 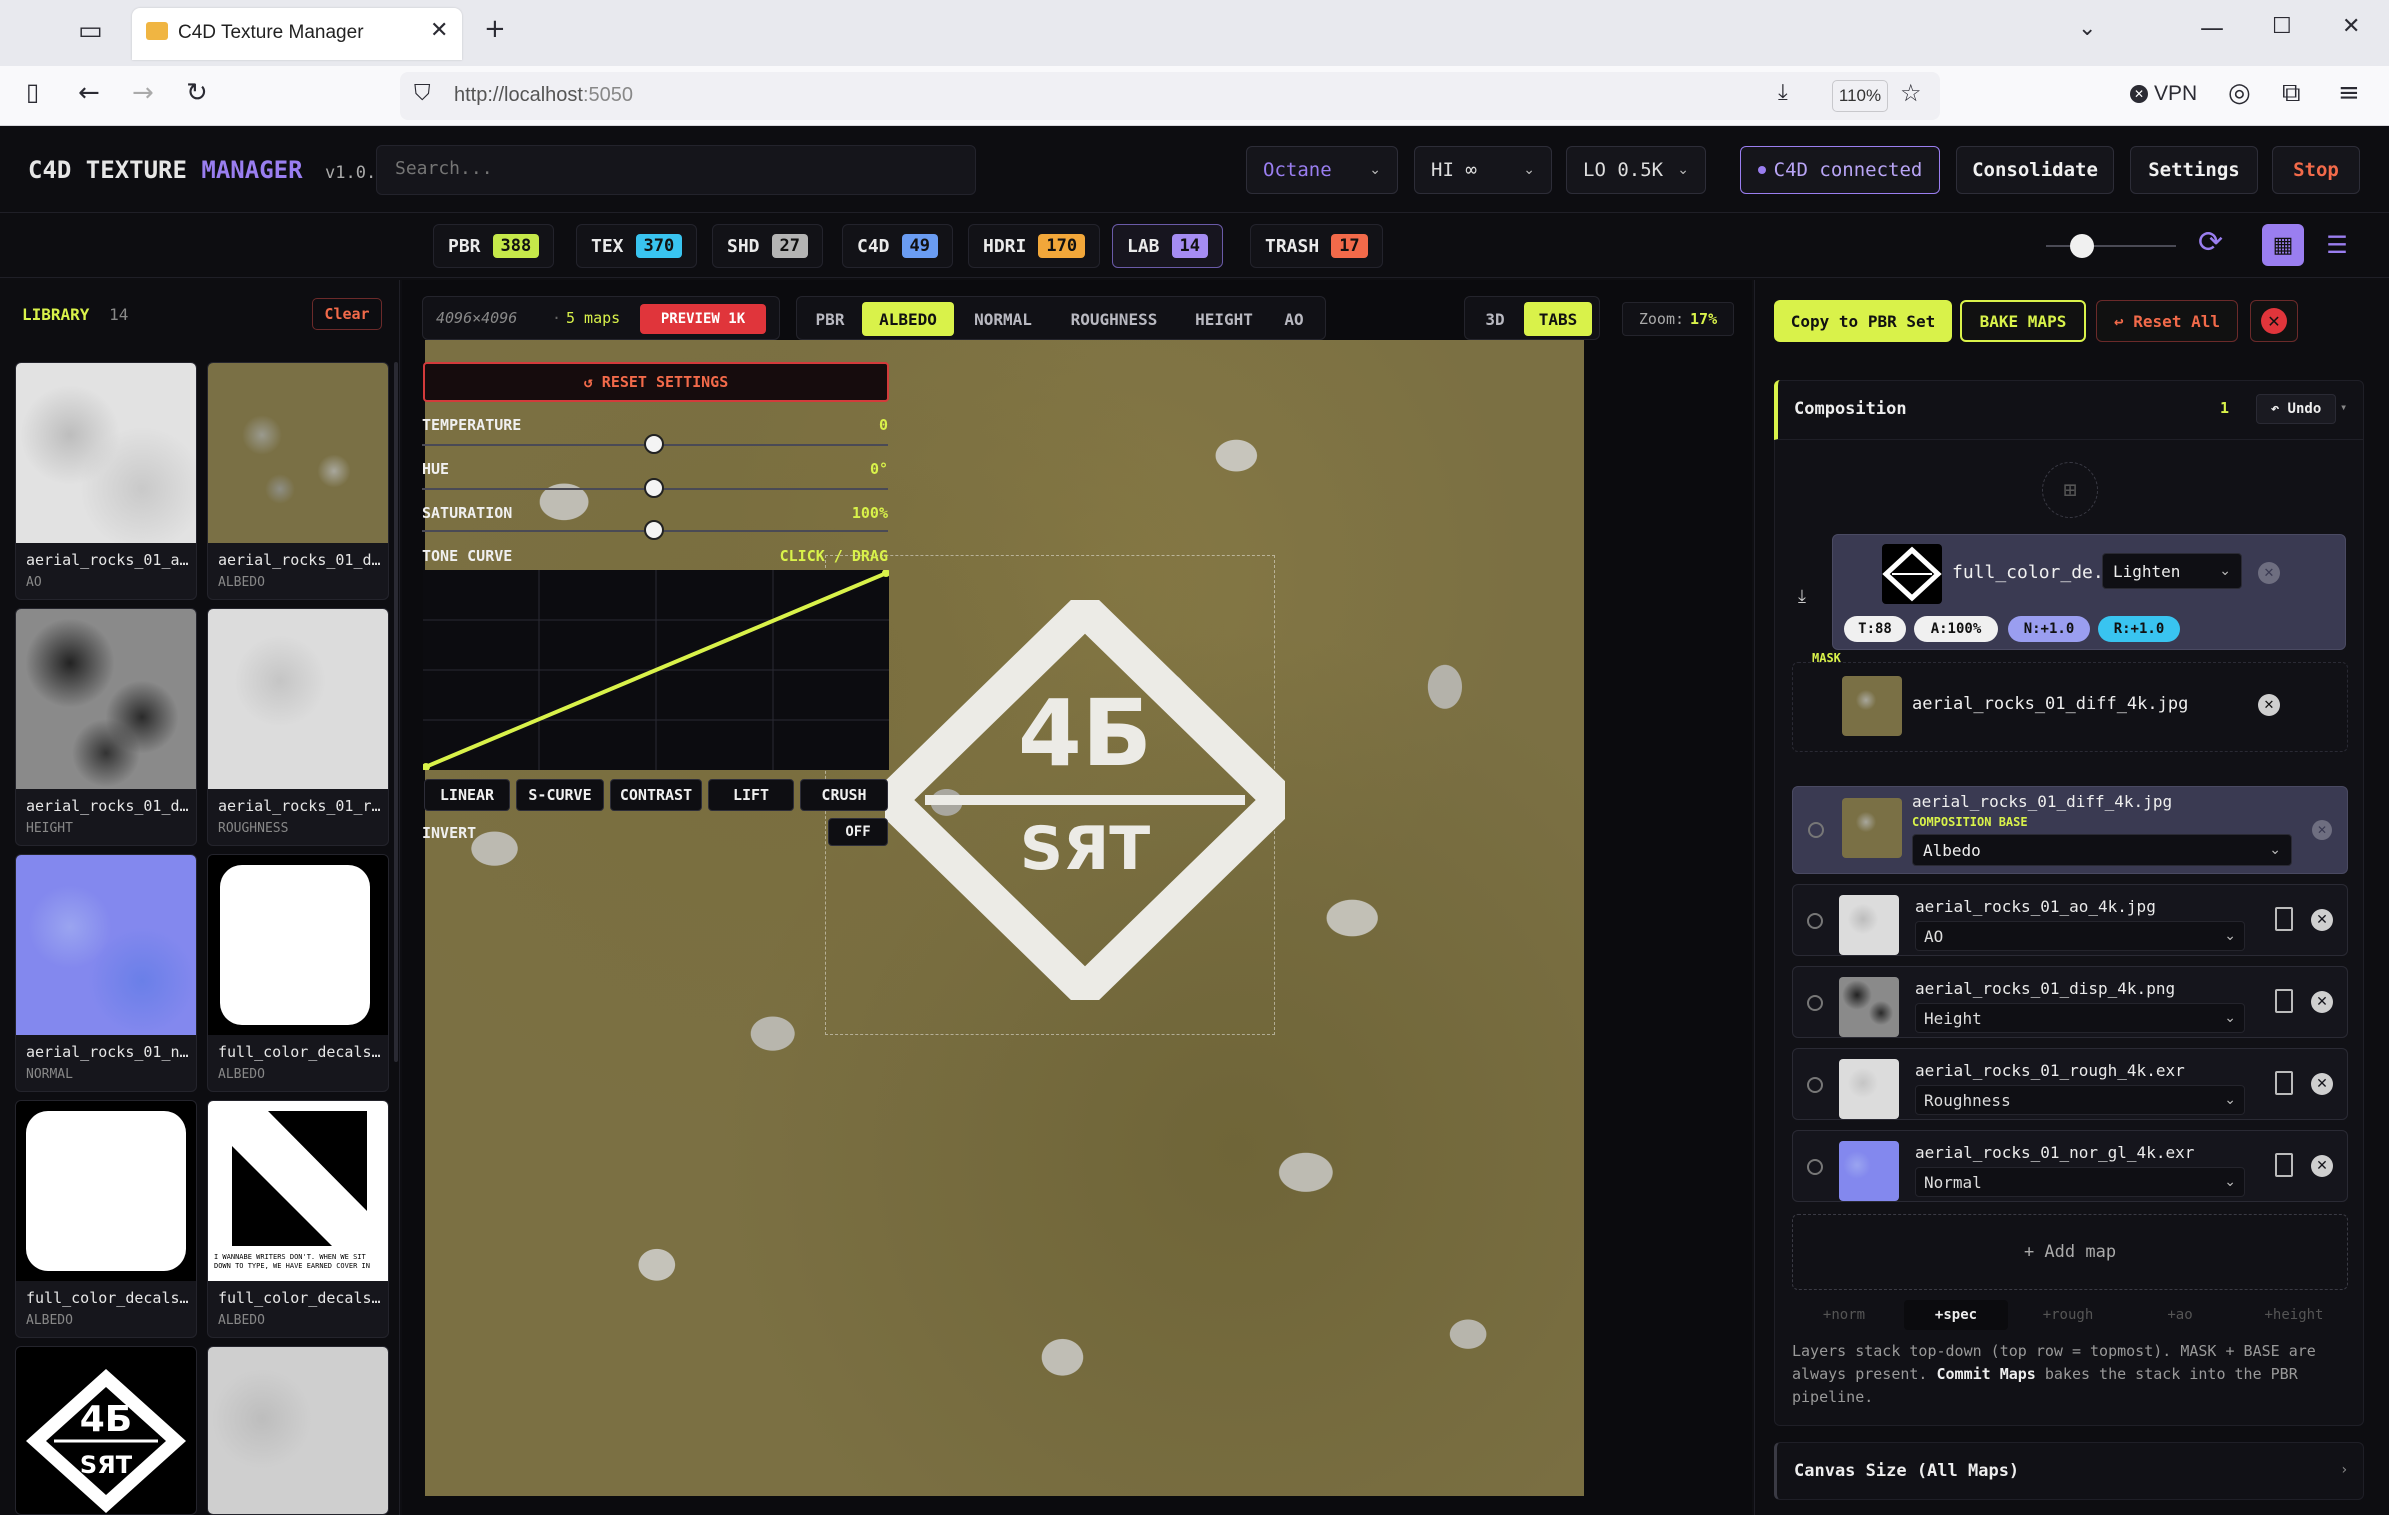 What do you see at coordinates (656, 670) in the screenshot?
I see `tone-curve-editor` at bounding box center [656, 670].